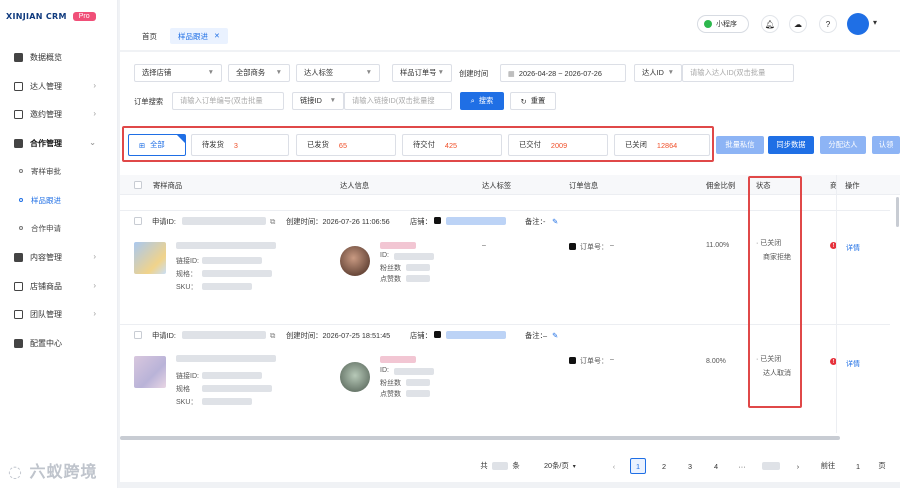  I want to click on sku-redacted, so click(227, 286).